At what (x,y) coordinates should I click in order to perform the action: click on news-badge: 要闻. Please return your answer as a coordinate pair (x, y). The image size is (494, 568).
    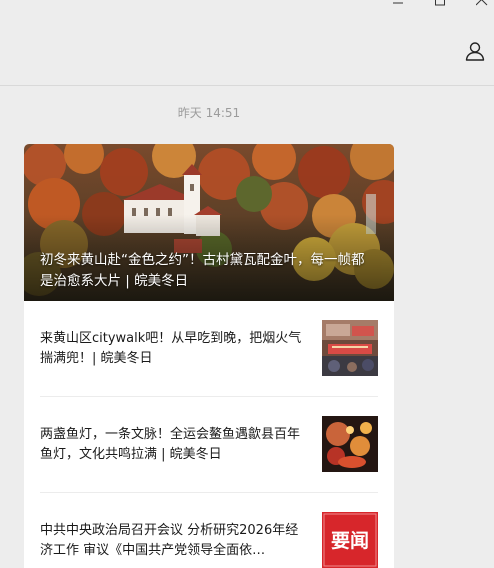
    Looking at the image, I should click on (350, 540).